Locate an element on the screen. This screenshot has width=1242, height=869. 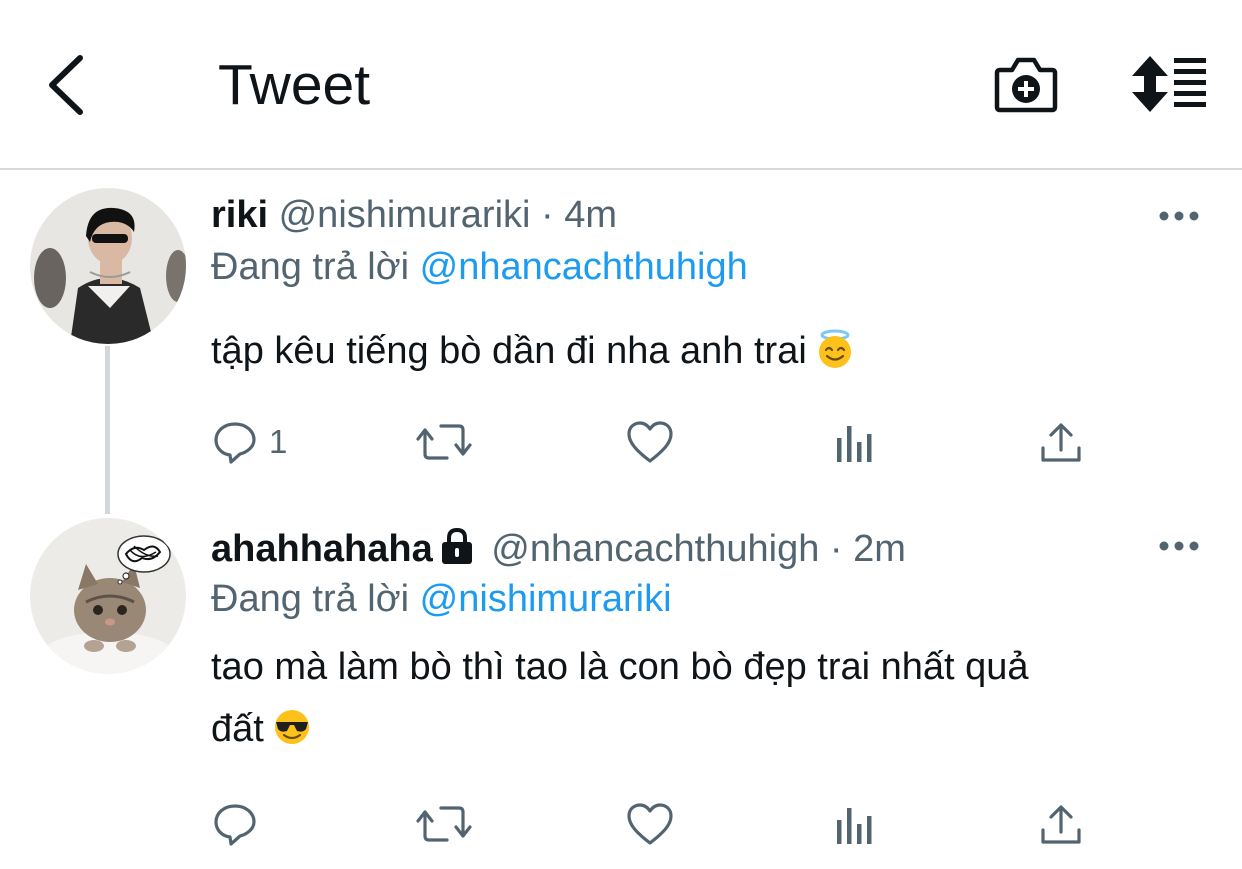
tweet-header: riki @nishimurariki · 4m is located at coordinates (414, 215).